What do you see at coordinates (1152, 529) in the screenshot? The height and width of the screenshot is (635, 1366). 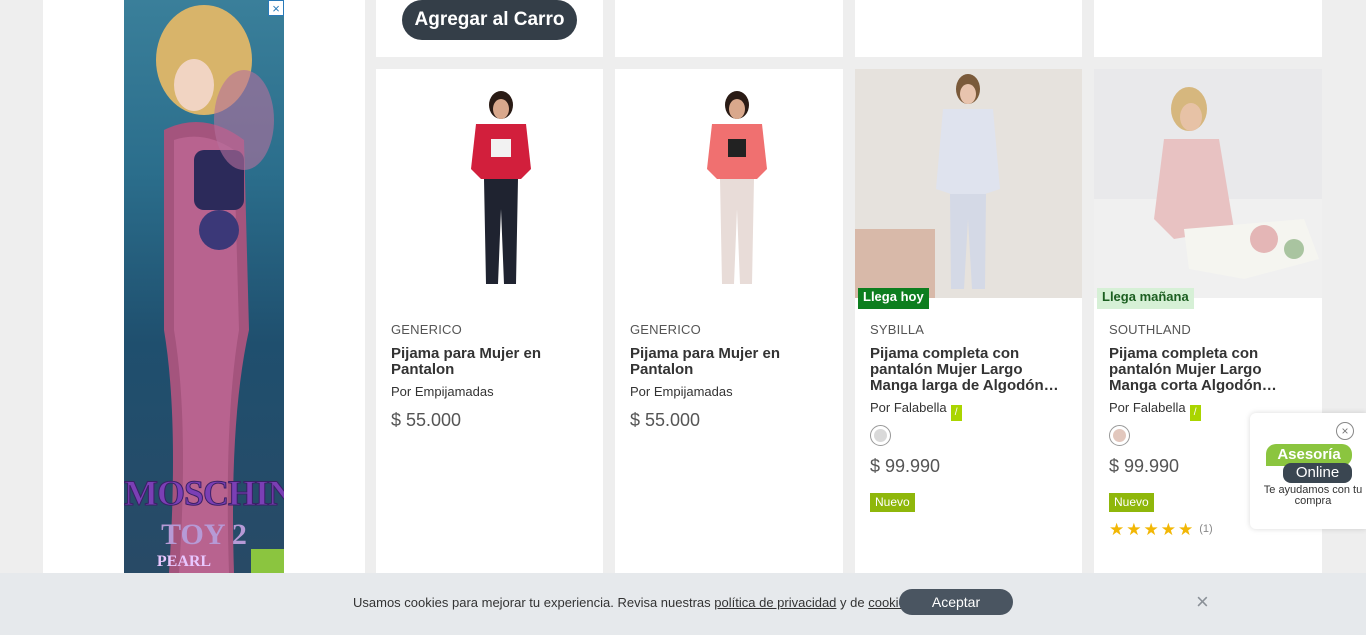 I see `star-icons: ★★★★★` at bounding box center [1152, 529].